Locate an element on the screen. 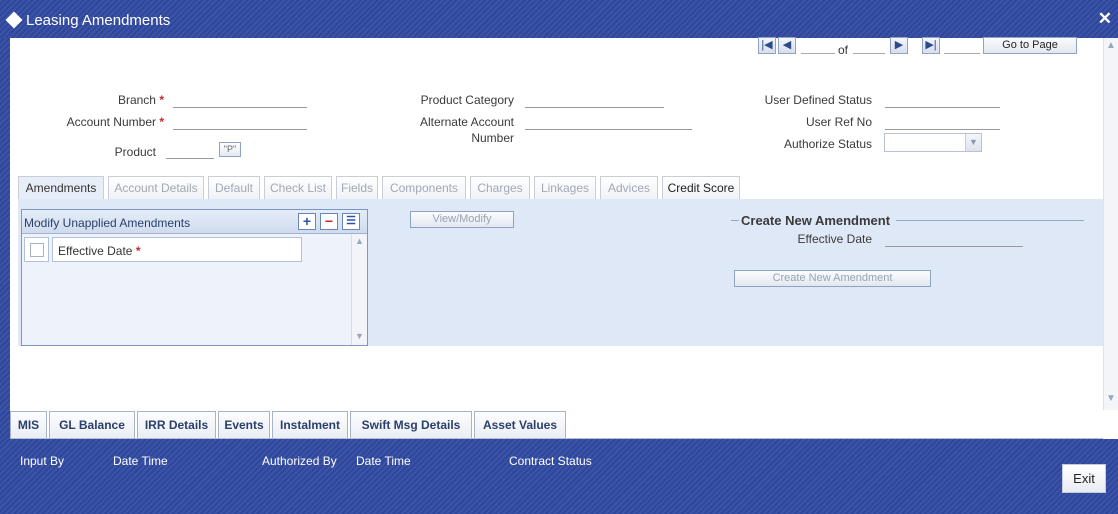  select-all-checkbox is located at coordinates (37, 250).